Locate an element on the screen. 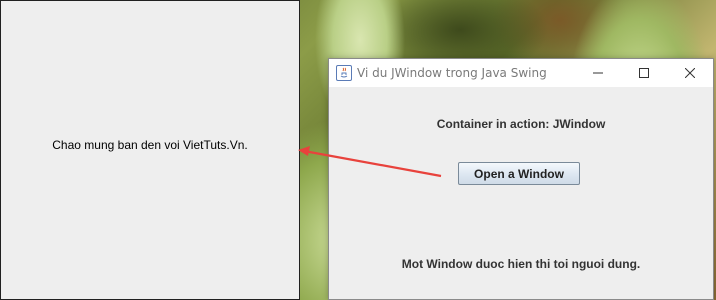  annotation-arrow is located at coordinates (370, 162).